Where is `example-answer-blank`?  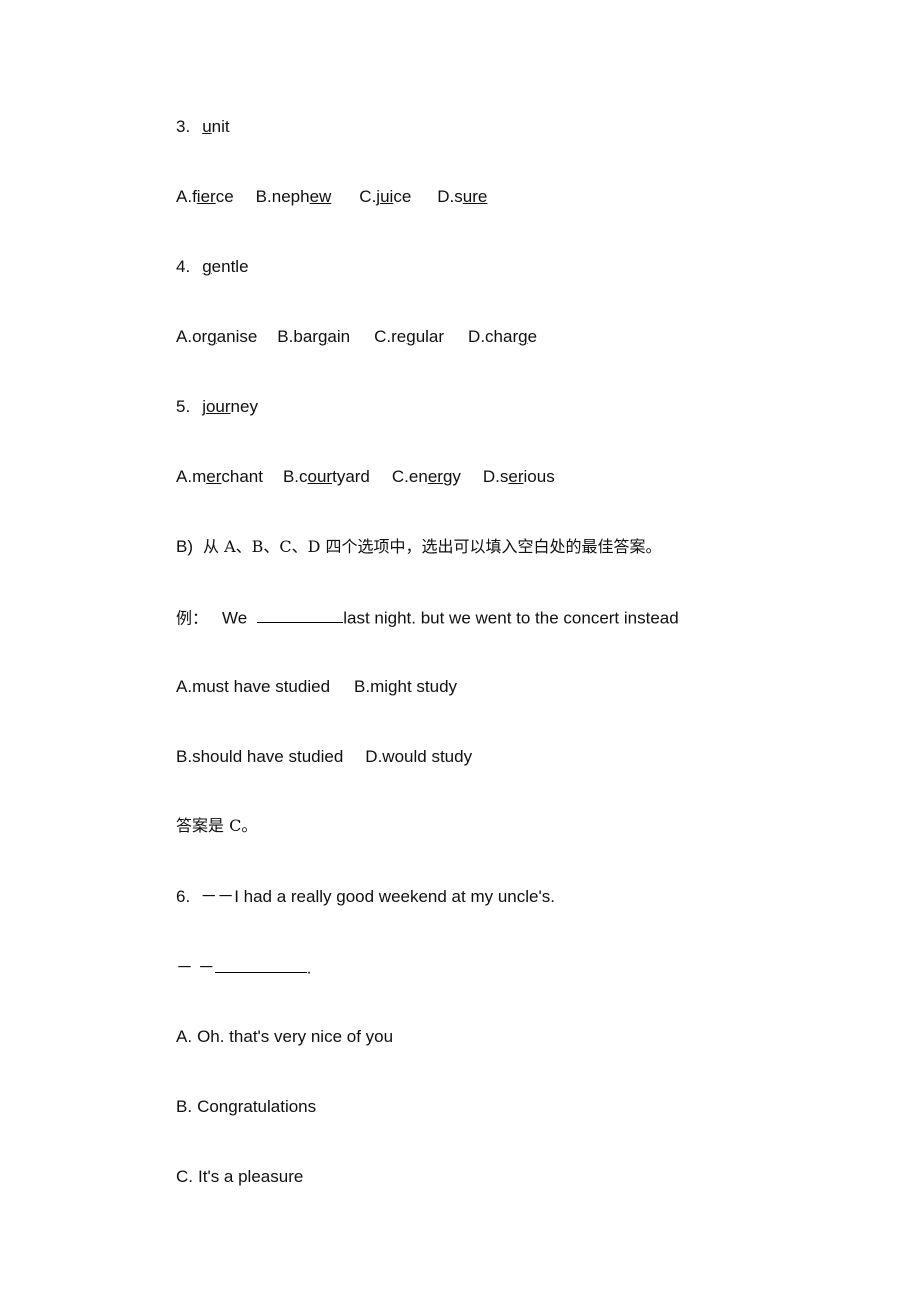 example-answer-blank is located at coordinates (300, 616).